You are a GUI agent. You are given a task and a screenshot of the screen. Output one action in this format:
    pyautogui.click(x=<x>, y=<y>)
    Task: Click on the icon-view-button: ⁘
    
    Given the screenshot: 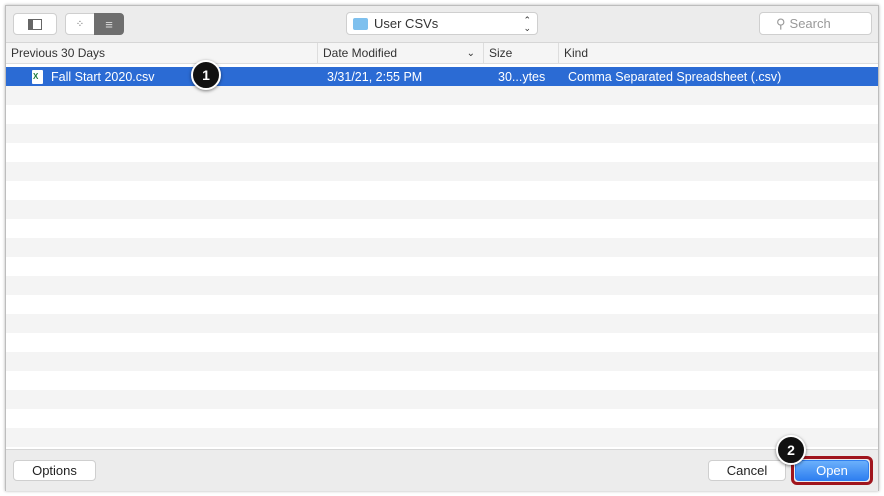 What is the action you would take?
    pyautogui.click(x=80, y=24)
    